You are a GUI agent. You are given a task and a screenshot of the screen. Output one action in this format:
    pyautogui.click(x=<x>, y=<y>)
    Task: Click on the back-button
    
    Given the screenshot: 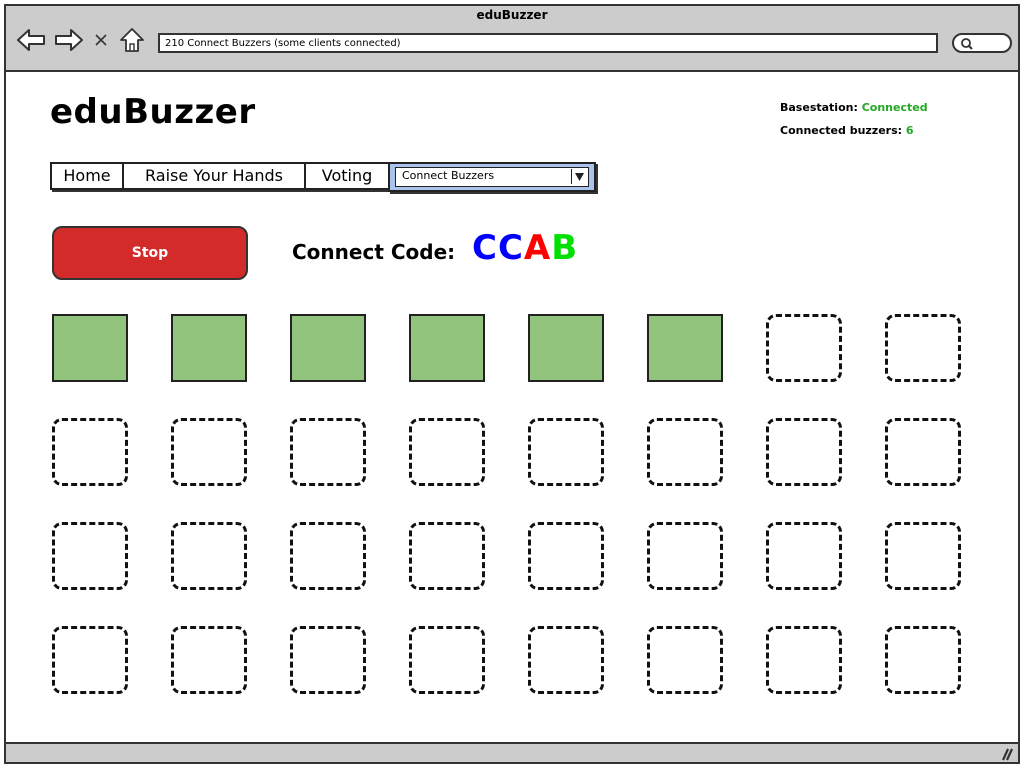 What is the action you would take?
    pyautogui.click(x=31, y=40)
    